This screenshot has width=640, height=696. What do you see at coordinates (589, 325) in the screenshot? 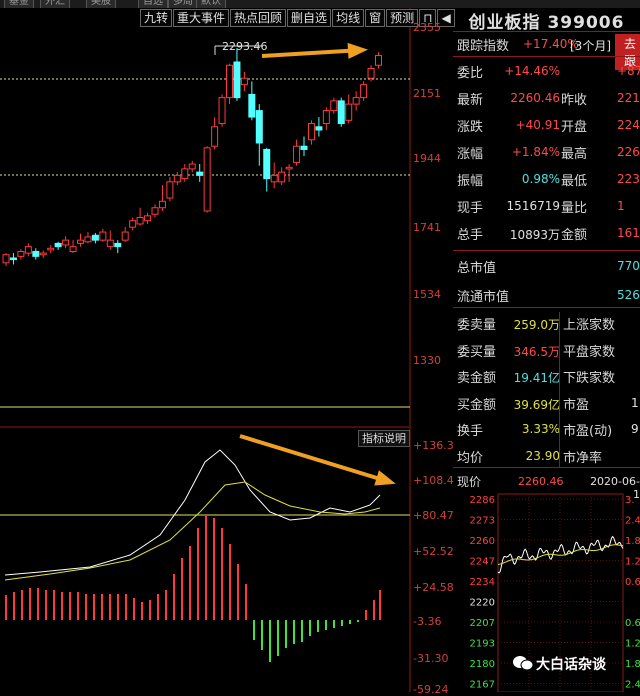
I see `quote-label: 上涨家数` at bounding box center [589, 325].